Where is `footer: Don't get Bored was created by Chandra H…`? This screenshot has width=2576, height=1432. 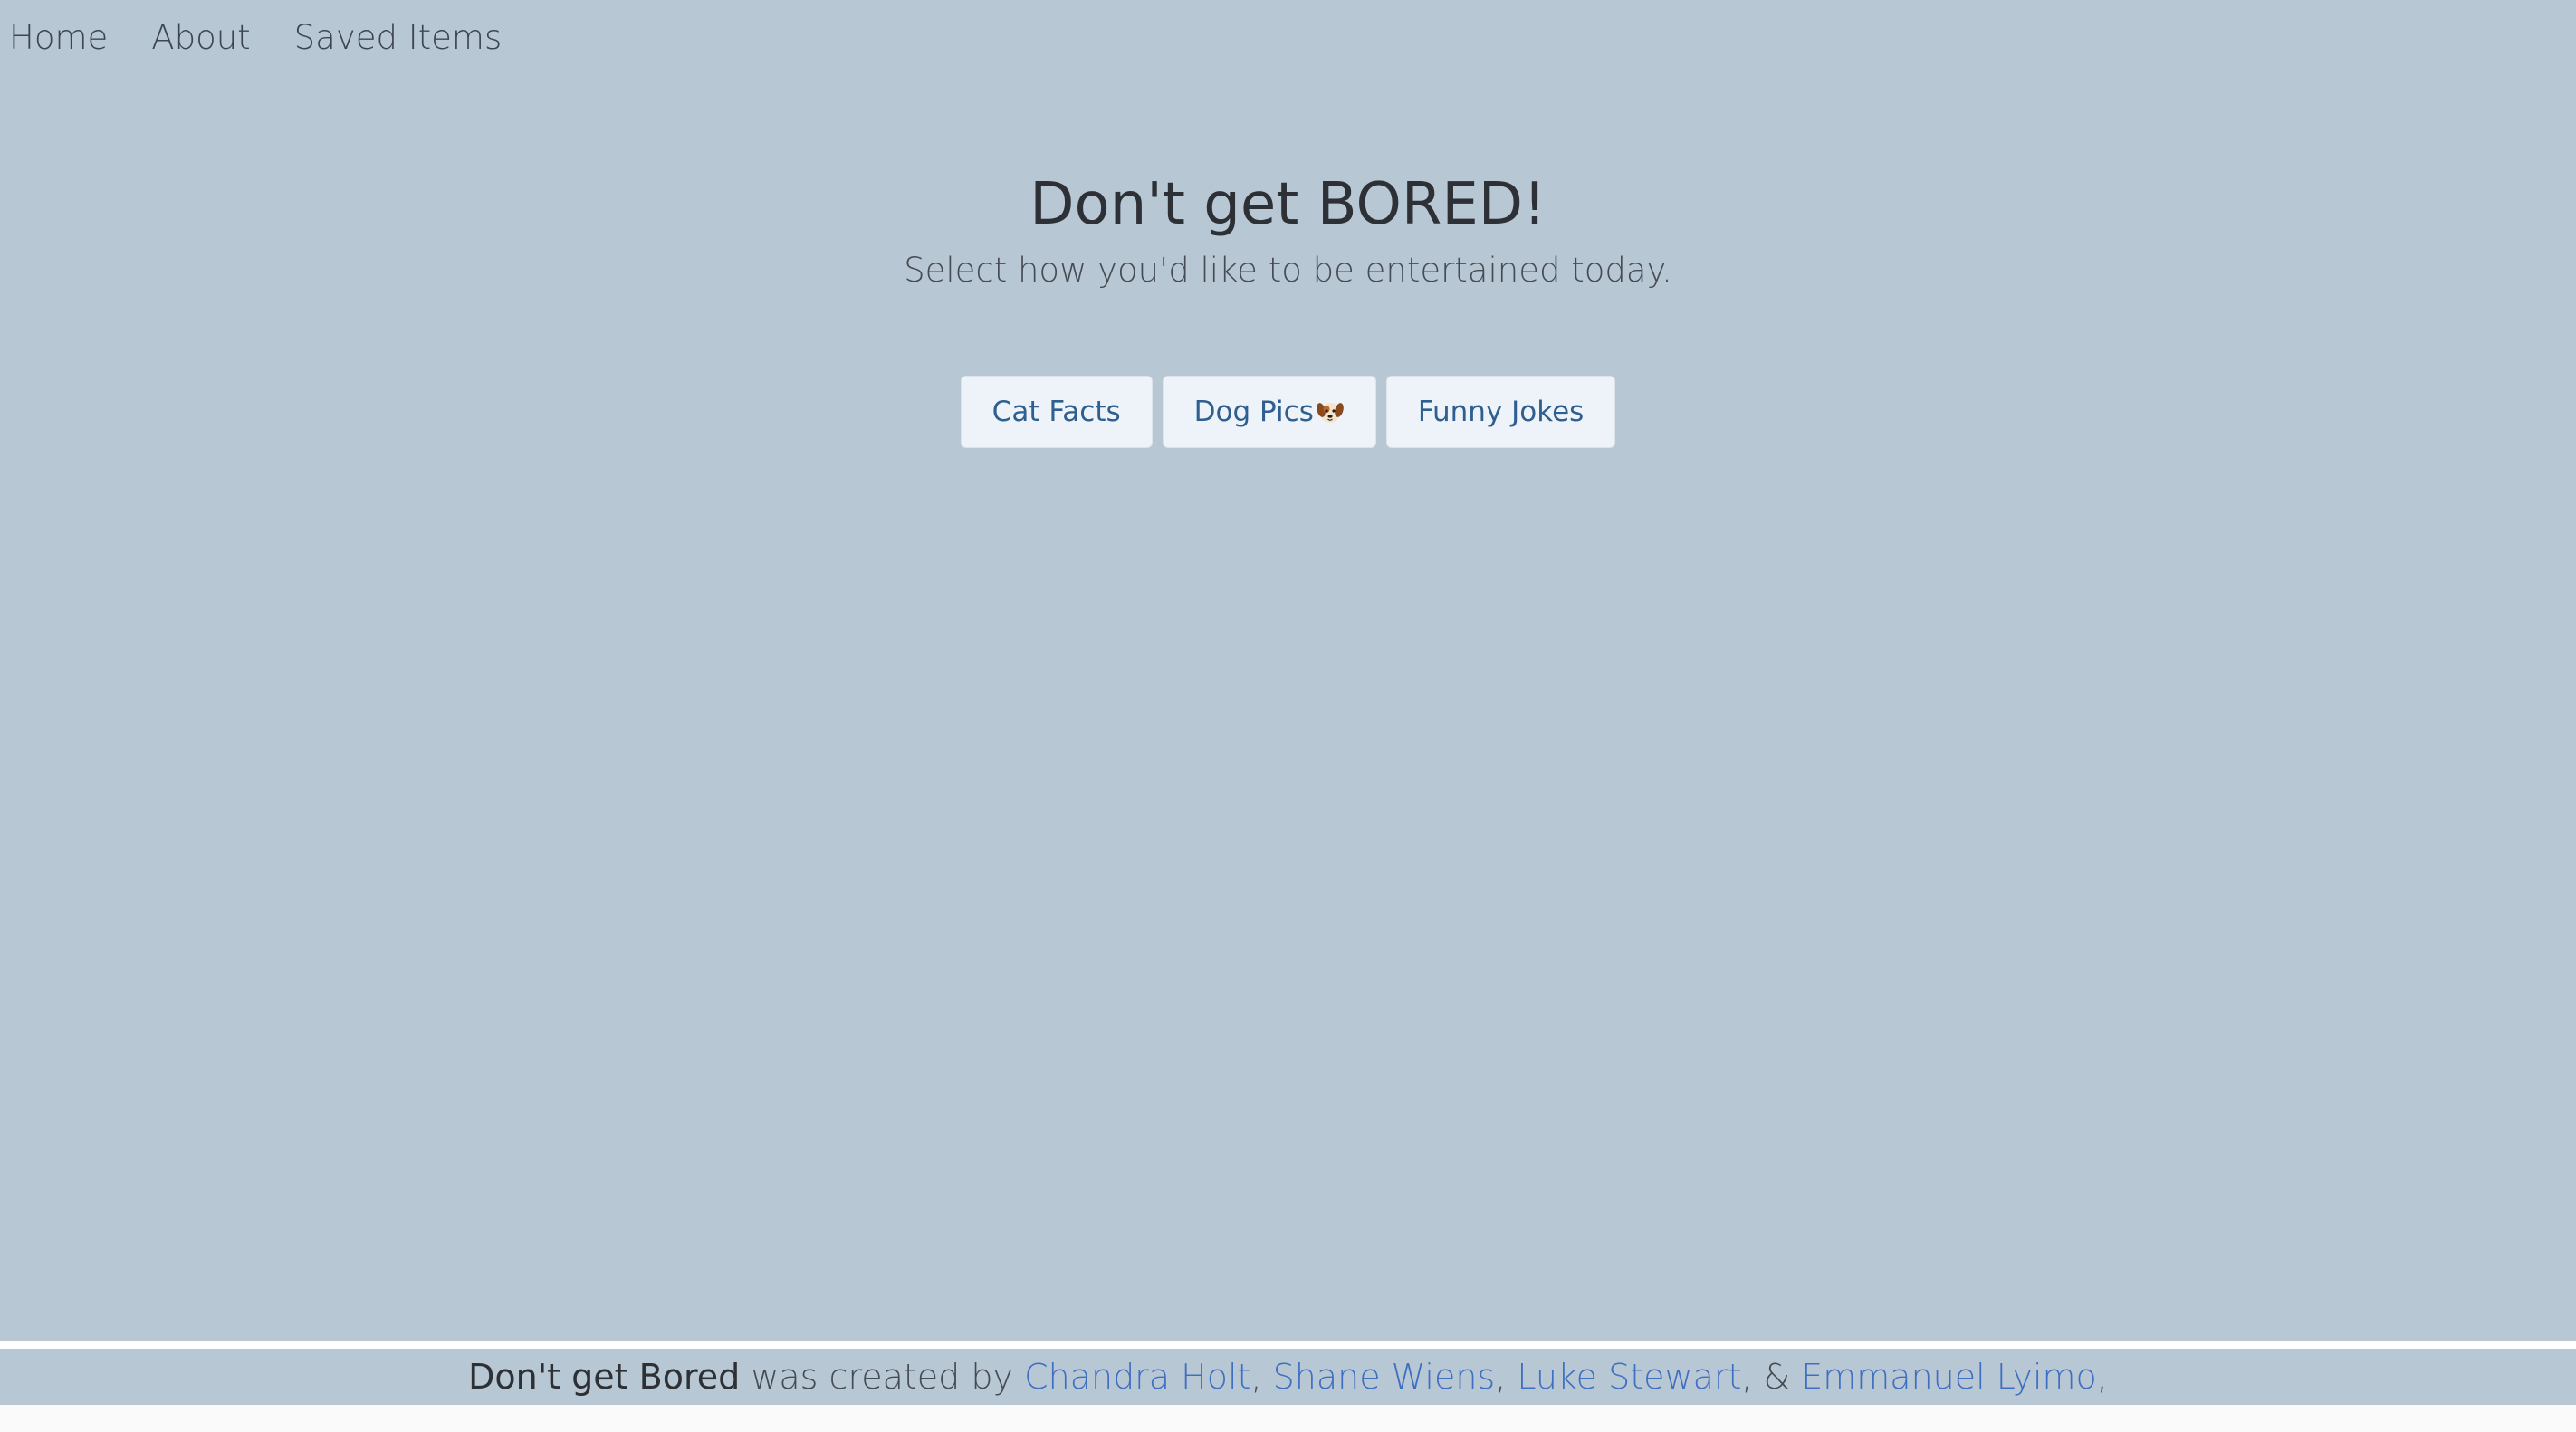 footer: Don't get Bored was created by Chandra H… is located at coordinates (1288, 1377).